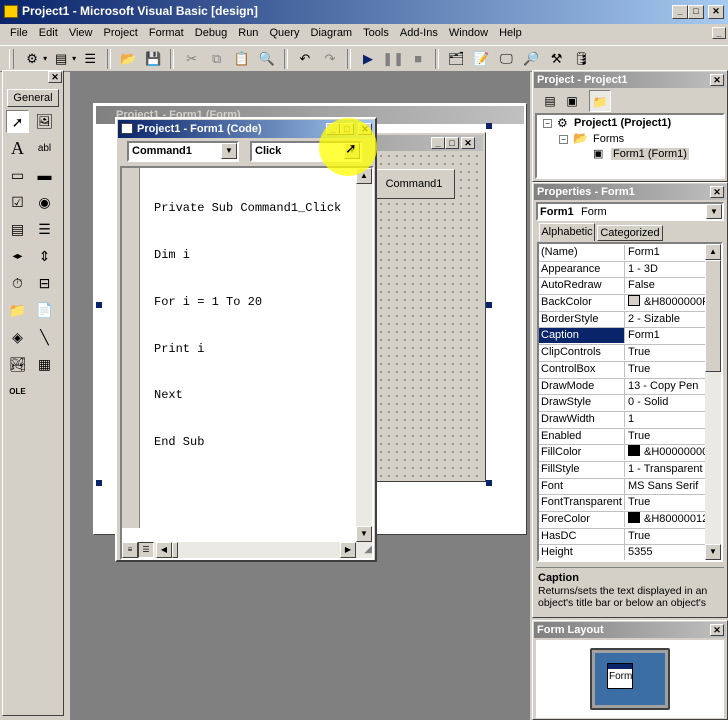 The width and height of the screenshot is (728, 720). Describe the element at coordinates (665, 302) in the screenshot. I see `property-value: &H8000000F` at that location.